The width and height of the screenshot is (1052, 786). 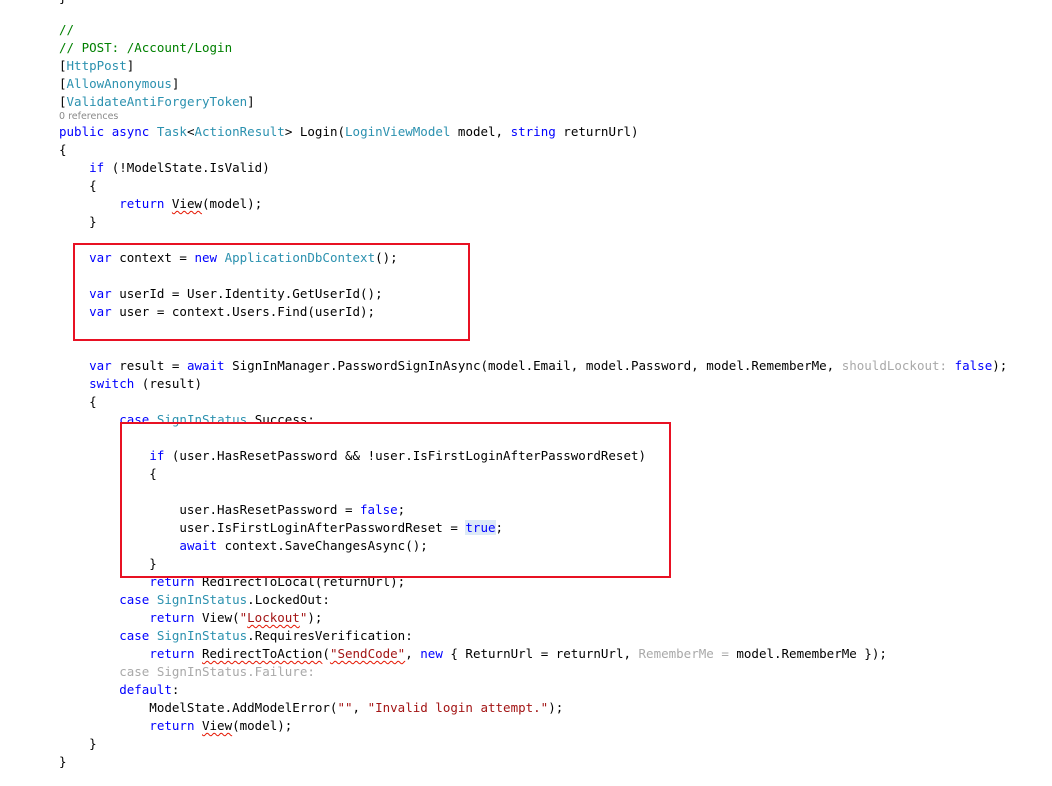 I want to click on code-token: RedirectToAction, so click(x=262, y=653).